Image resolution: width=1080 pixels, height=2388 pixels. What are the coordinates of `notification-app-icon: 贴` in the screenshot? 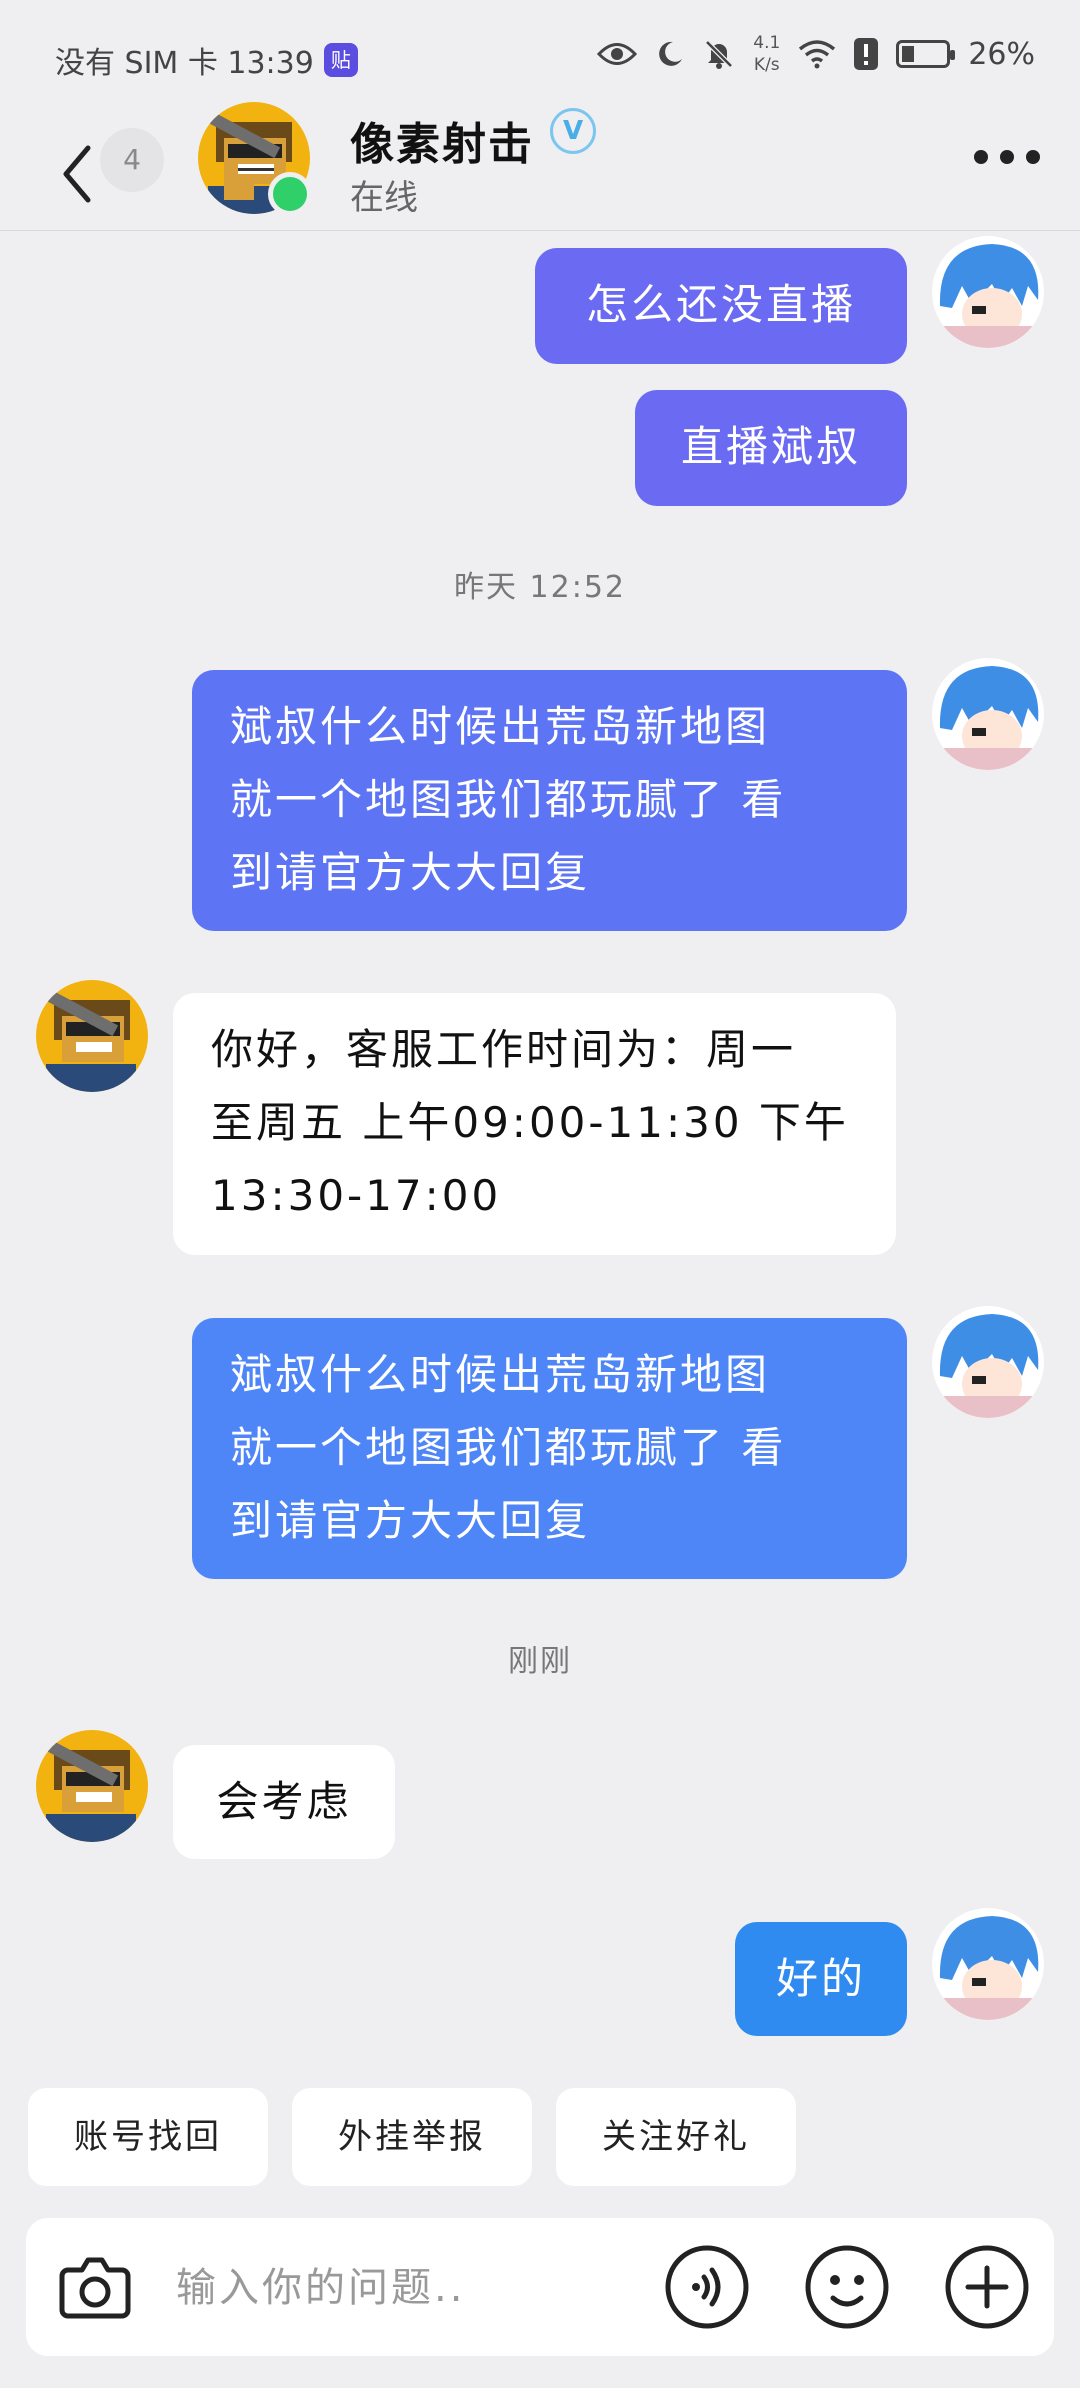 It's located at (340, 60).